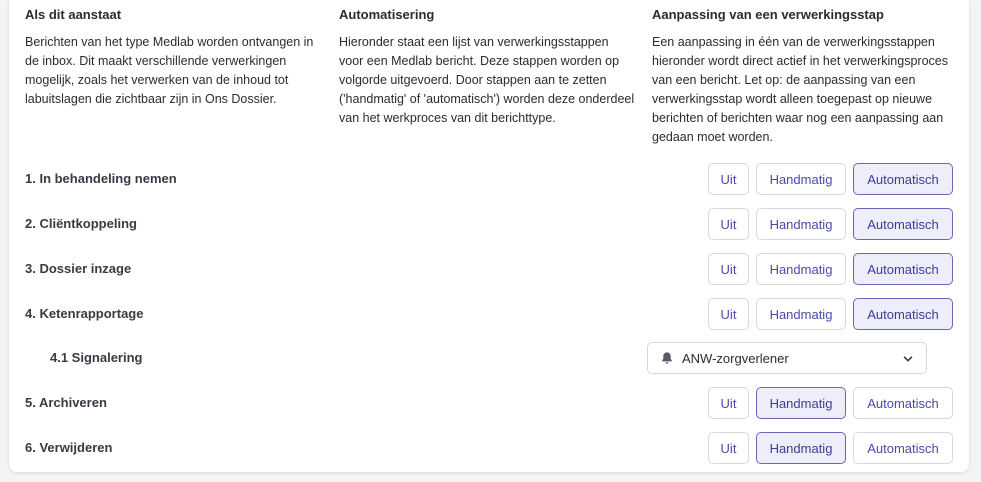  I want to click on step-row: 6. Verwijderen Uit Handmatig Automatisch, so click(489, 448).